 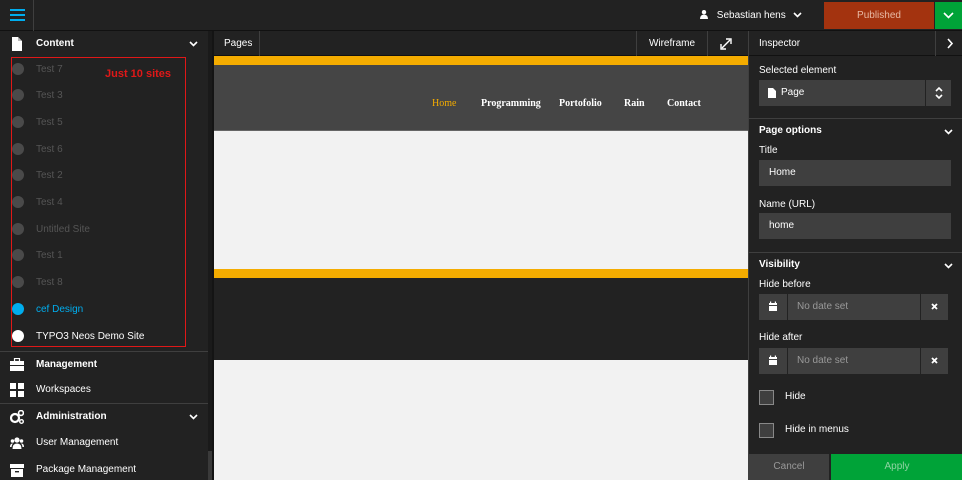 I want to click on nav-link-portofolio: Portofolio, so click(x=580, y=103).